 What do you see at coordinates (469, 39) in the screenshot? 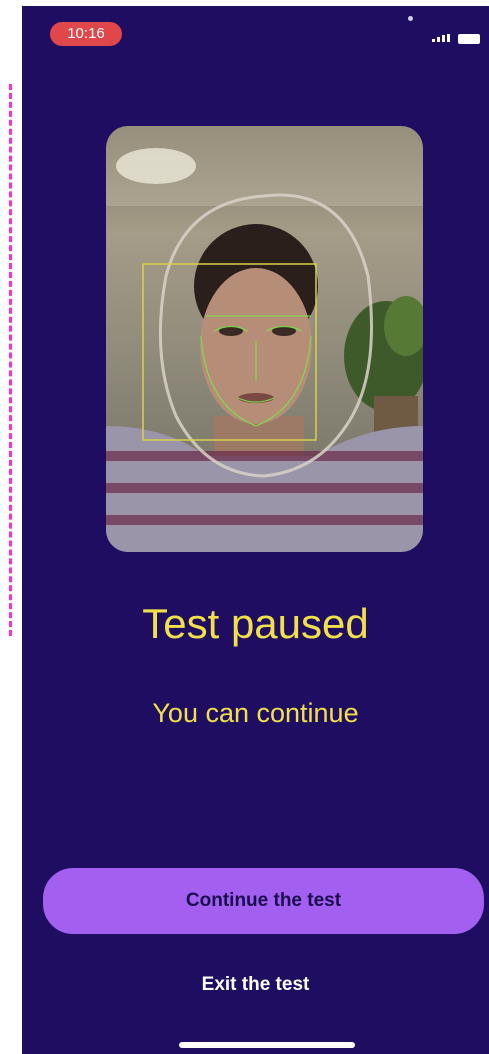
I see `battery-icon` at bounding box center [469, 39].